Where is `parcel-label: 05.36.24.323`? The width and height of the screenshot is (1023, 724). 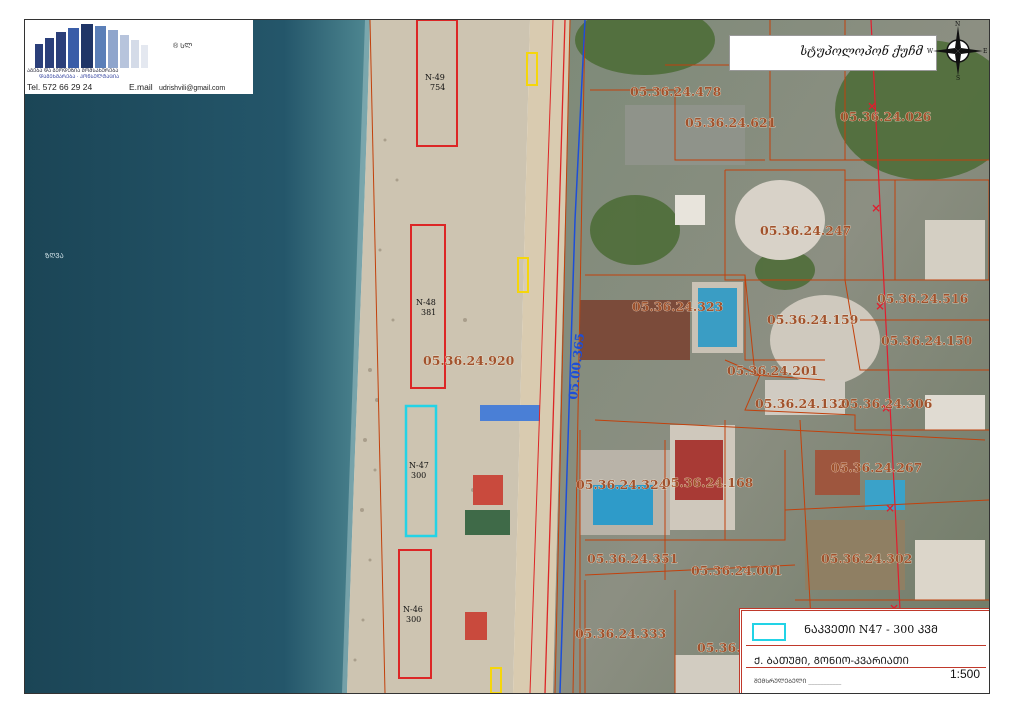 parcel-label: 05.36.24.323 is located at coordinates (678, 307).